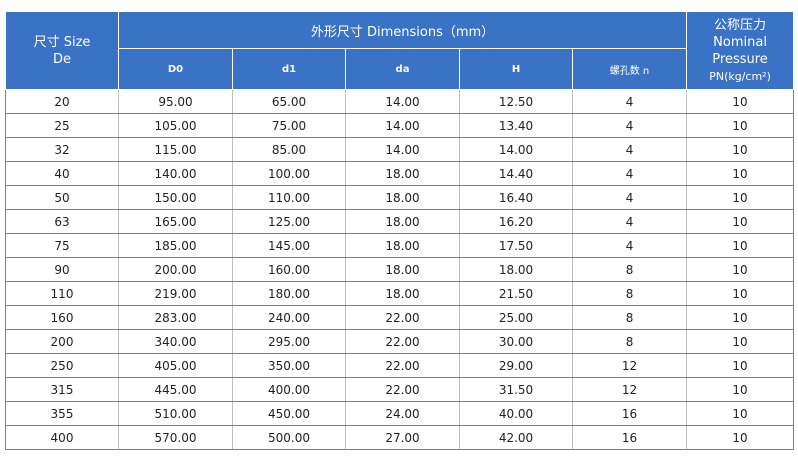 Image resolution: width=798 pixels, height=457 pixels. I want to click on h-cell: 40.00, so click(516, 413).